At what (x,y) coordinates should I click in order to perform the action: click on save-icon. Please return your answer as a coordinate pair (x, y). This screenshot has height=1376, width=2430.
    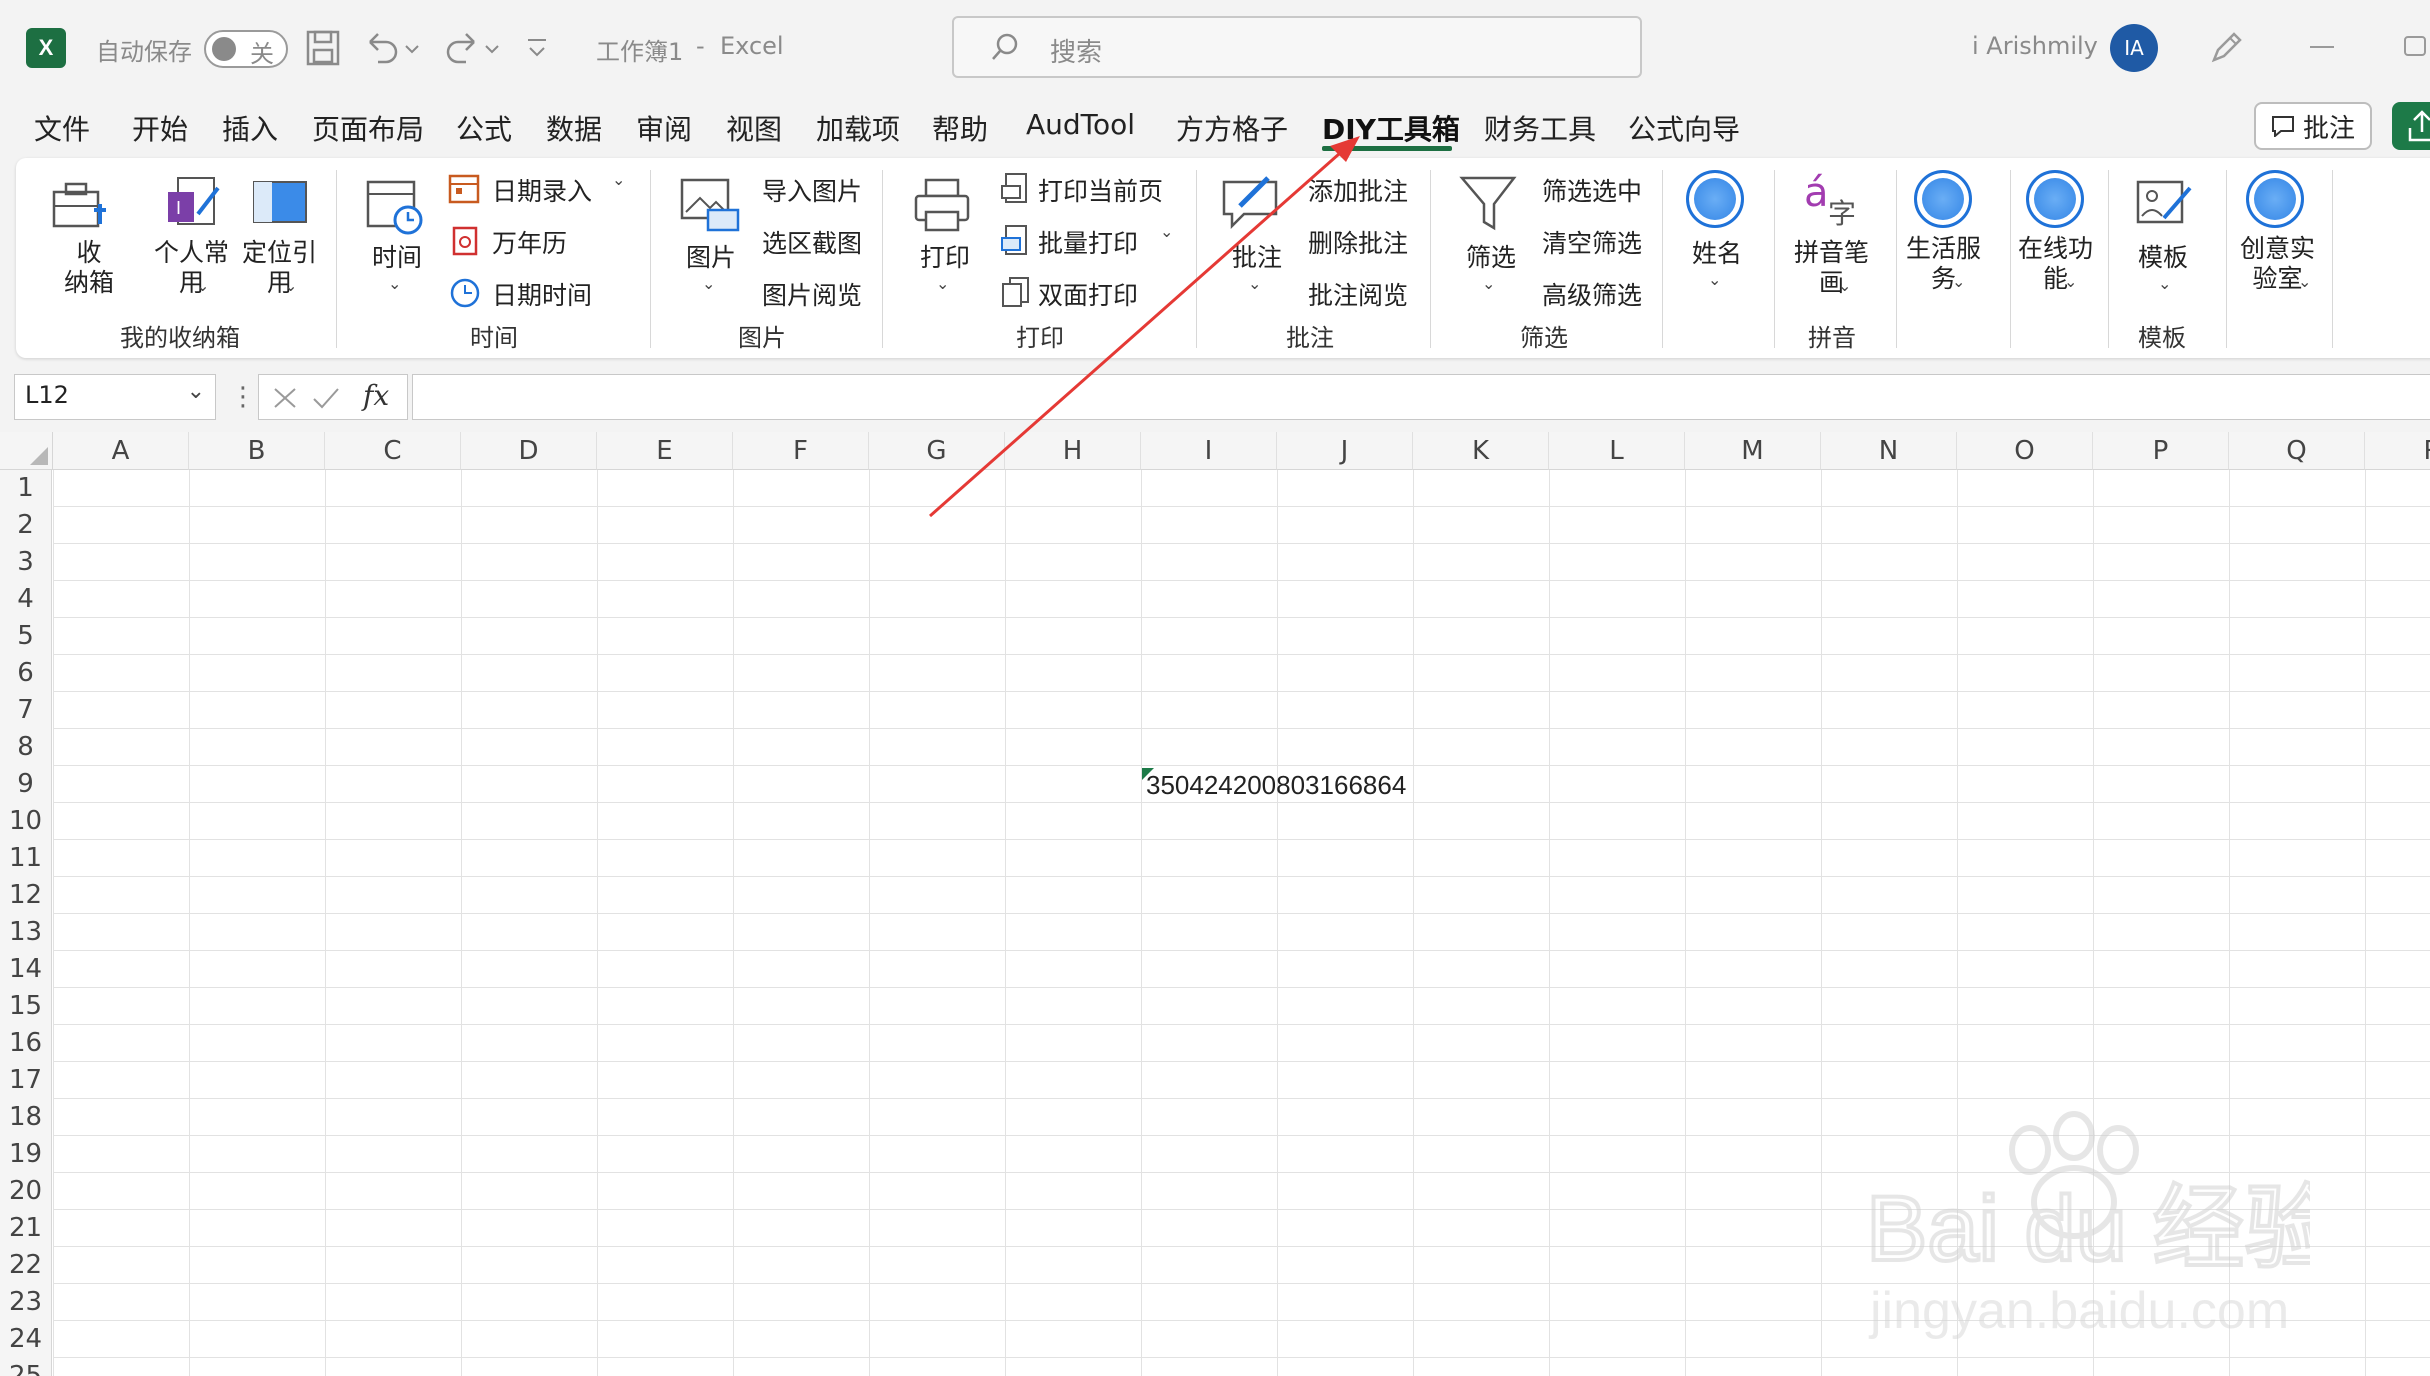
    Looking at the image, I should click on (323, 48).